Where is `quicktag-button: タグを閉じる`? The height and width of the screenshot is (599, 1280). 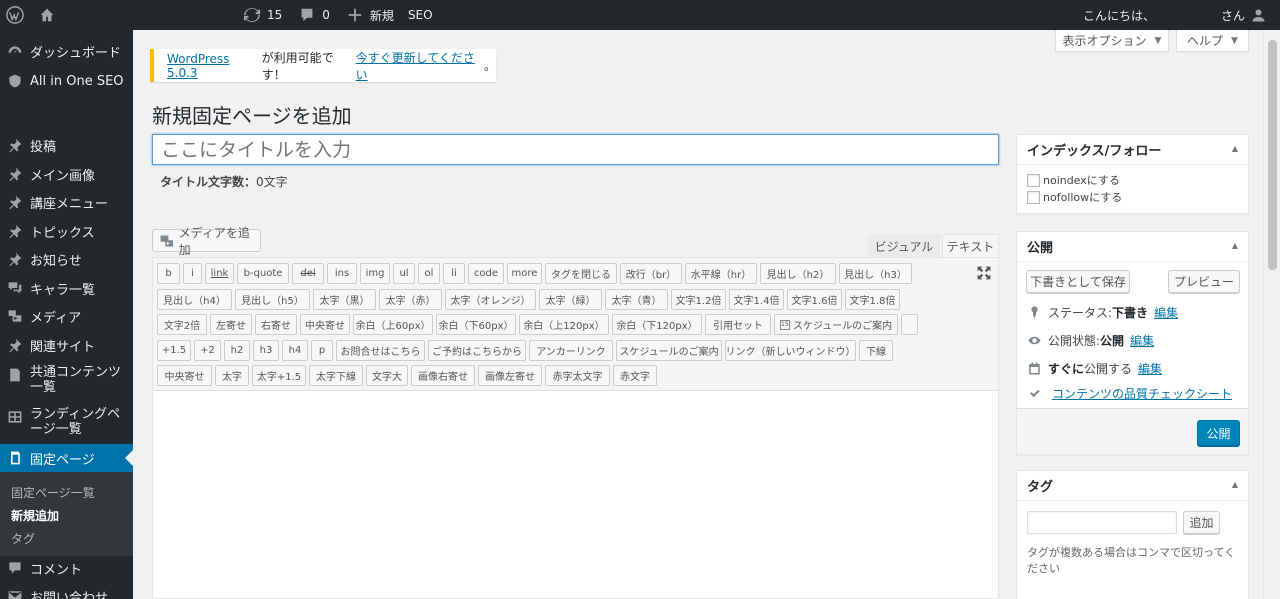
quicktag-button: タグを閉じる is located at coordinates (581, 273).